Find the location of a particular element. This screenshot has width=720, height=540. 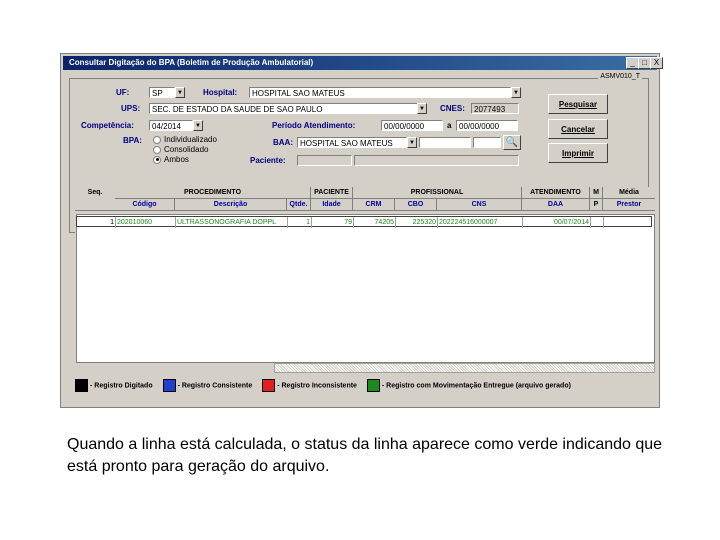

col-codigo: Código is located at coordinates (145, 205).